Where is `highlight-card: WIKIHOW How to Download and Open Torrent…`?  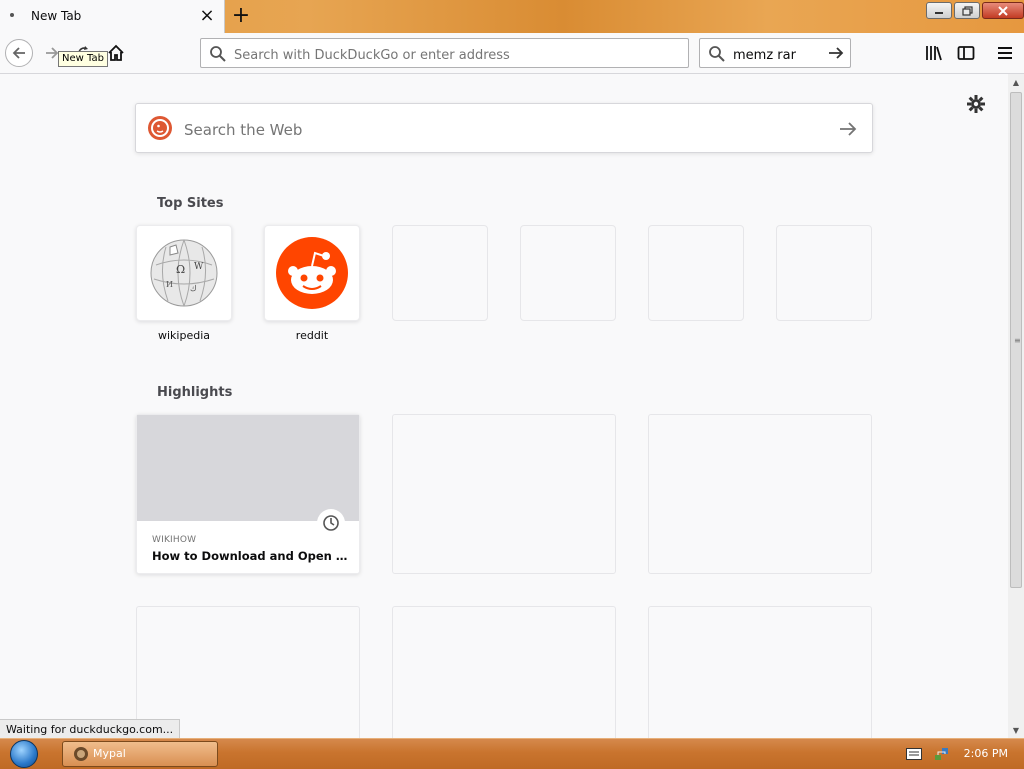 highlight-card: WIKIHOW How to Download and Open Torrent… is located at coordinates (248, 494).